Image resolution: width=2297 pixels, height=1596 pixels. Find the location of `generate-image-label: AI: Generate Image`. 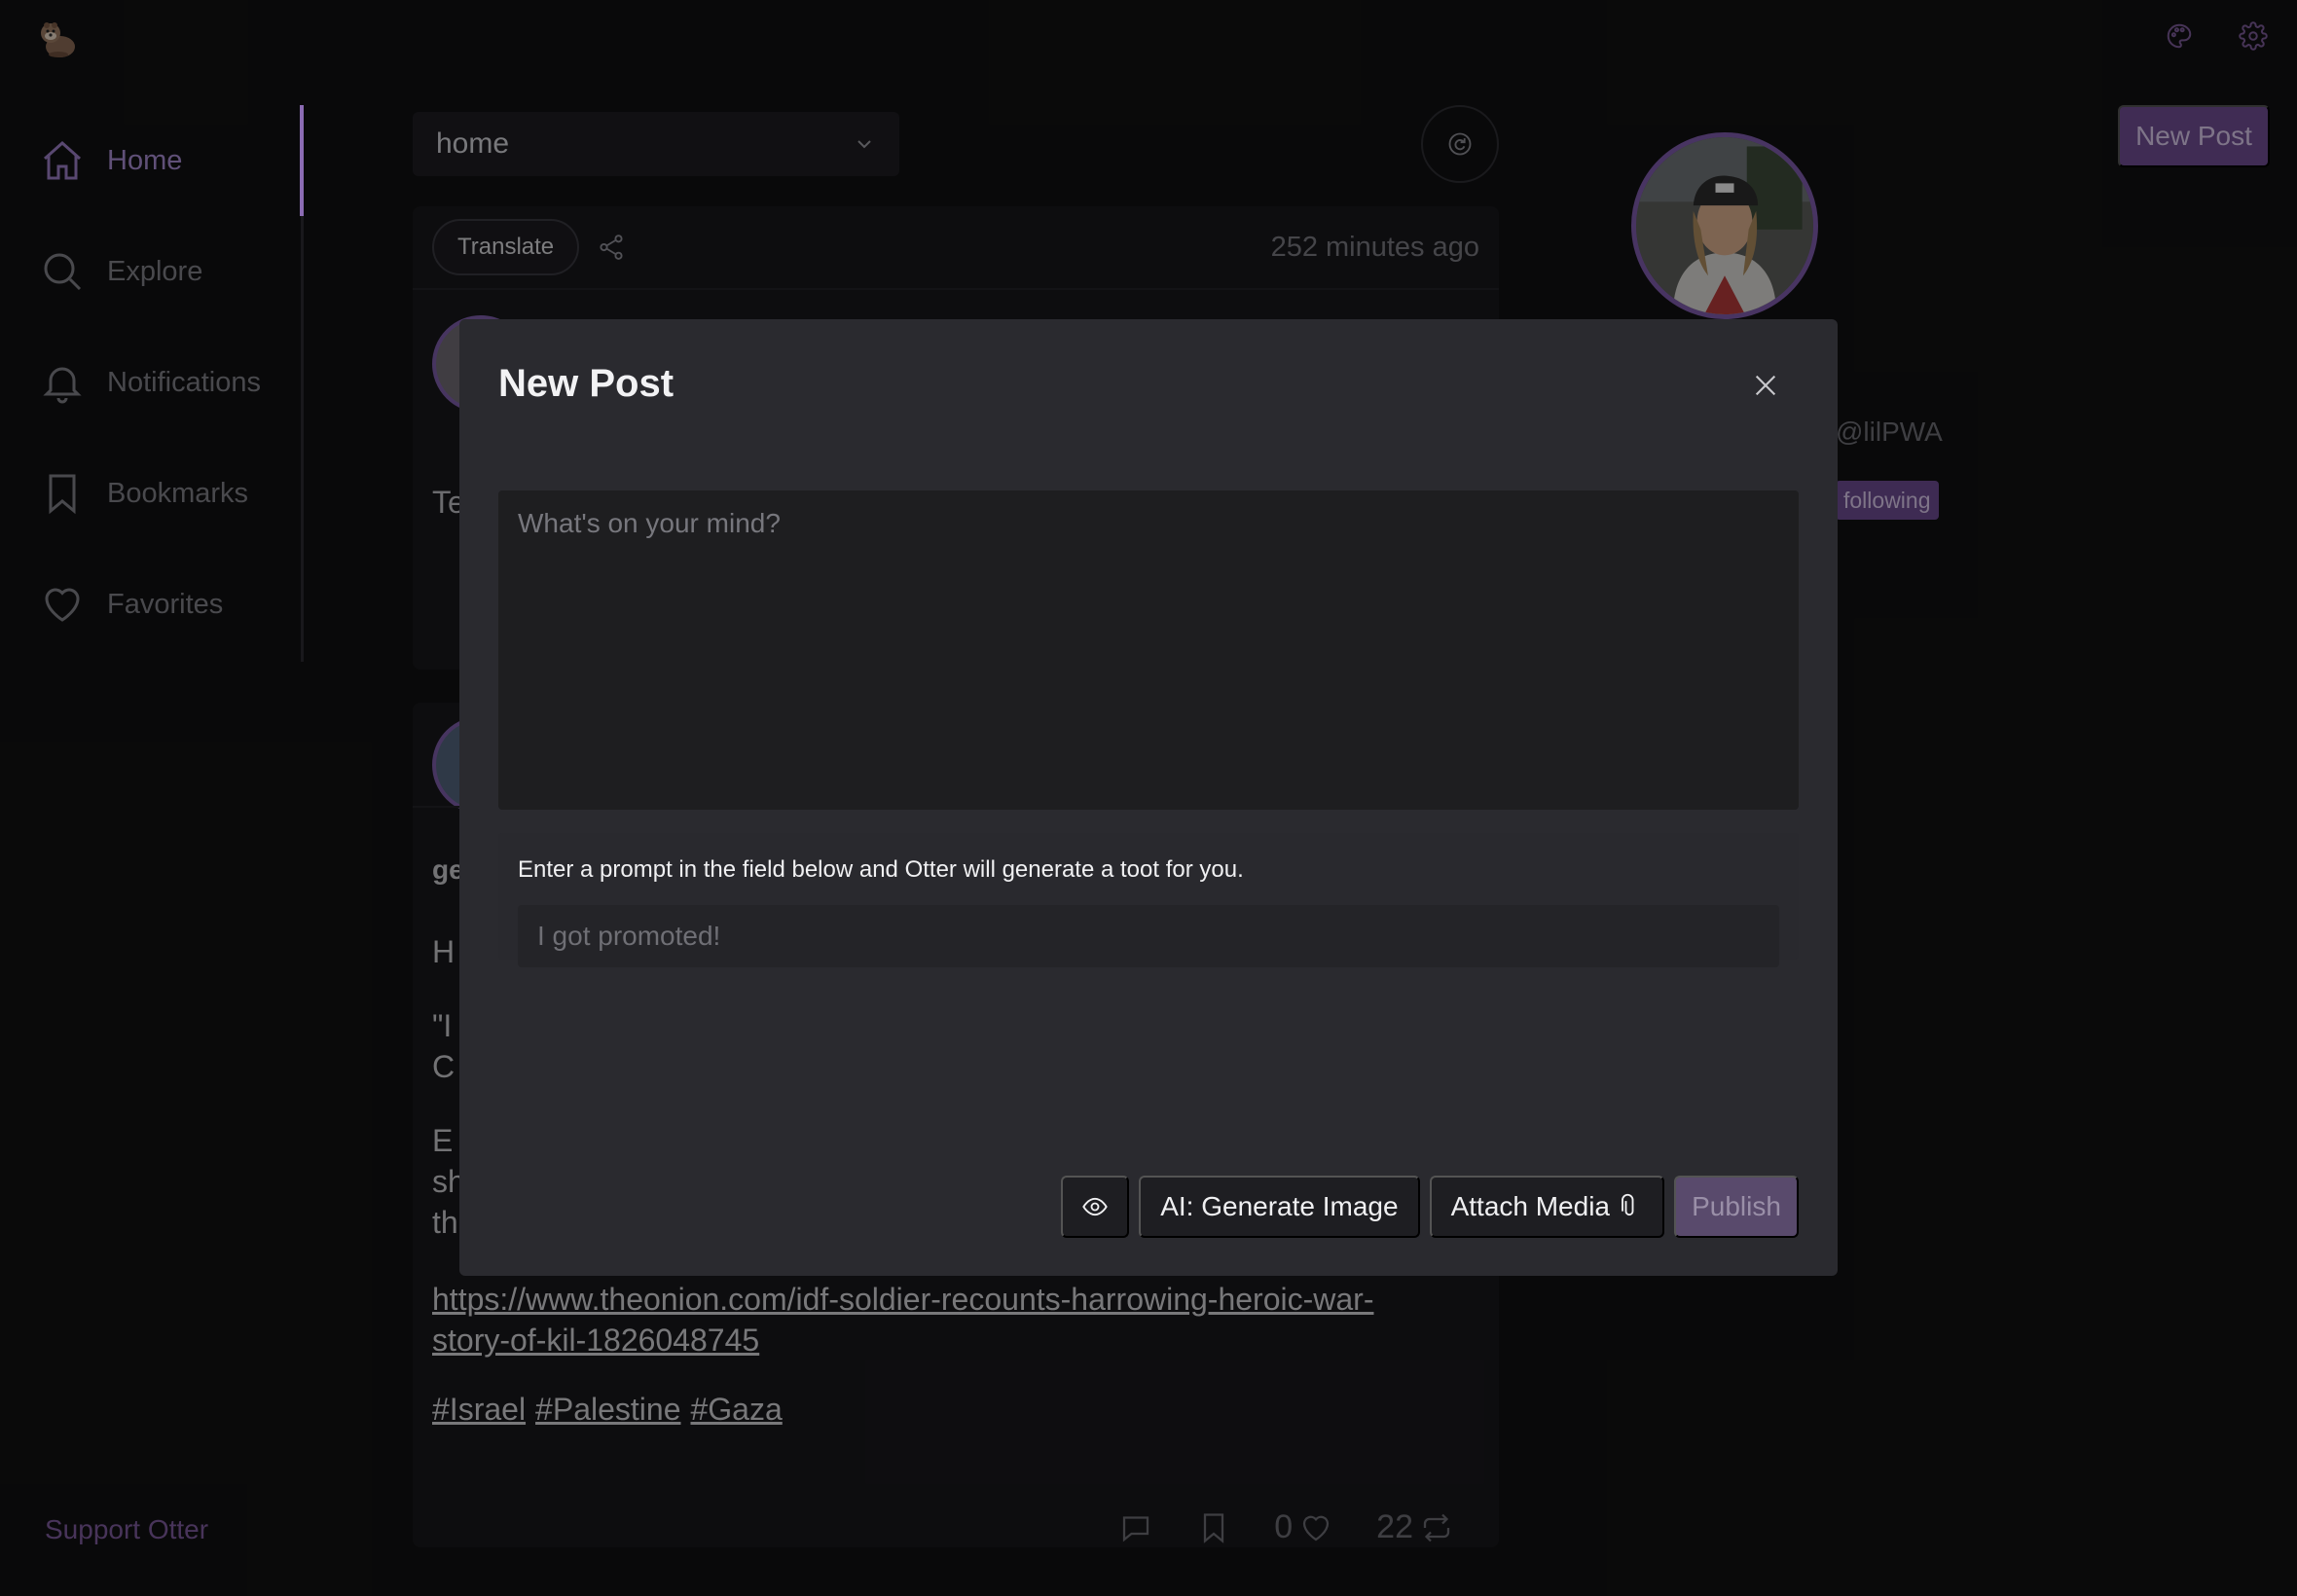

generate-image-label: AI: Generate Image is located at coordinates (1279, 1206).